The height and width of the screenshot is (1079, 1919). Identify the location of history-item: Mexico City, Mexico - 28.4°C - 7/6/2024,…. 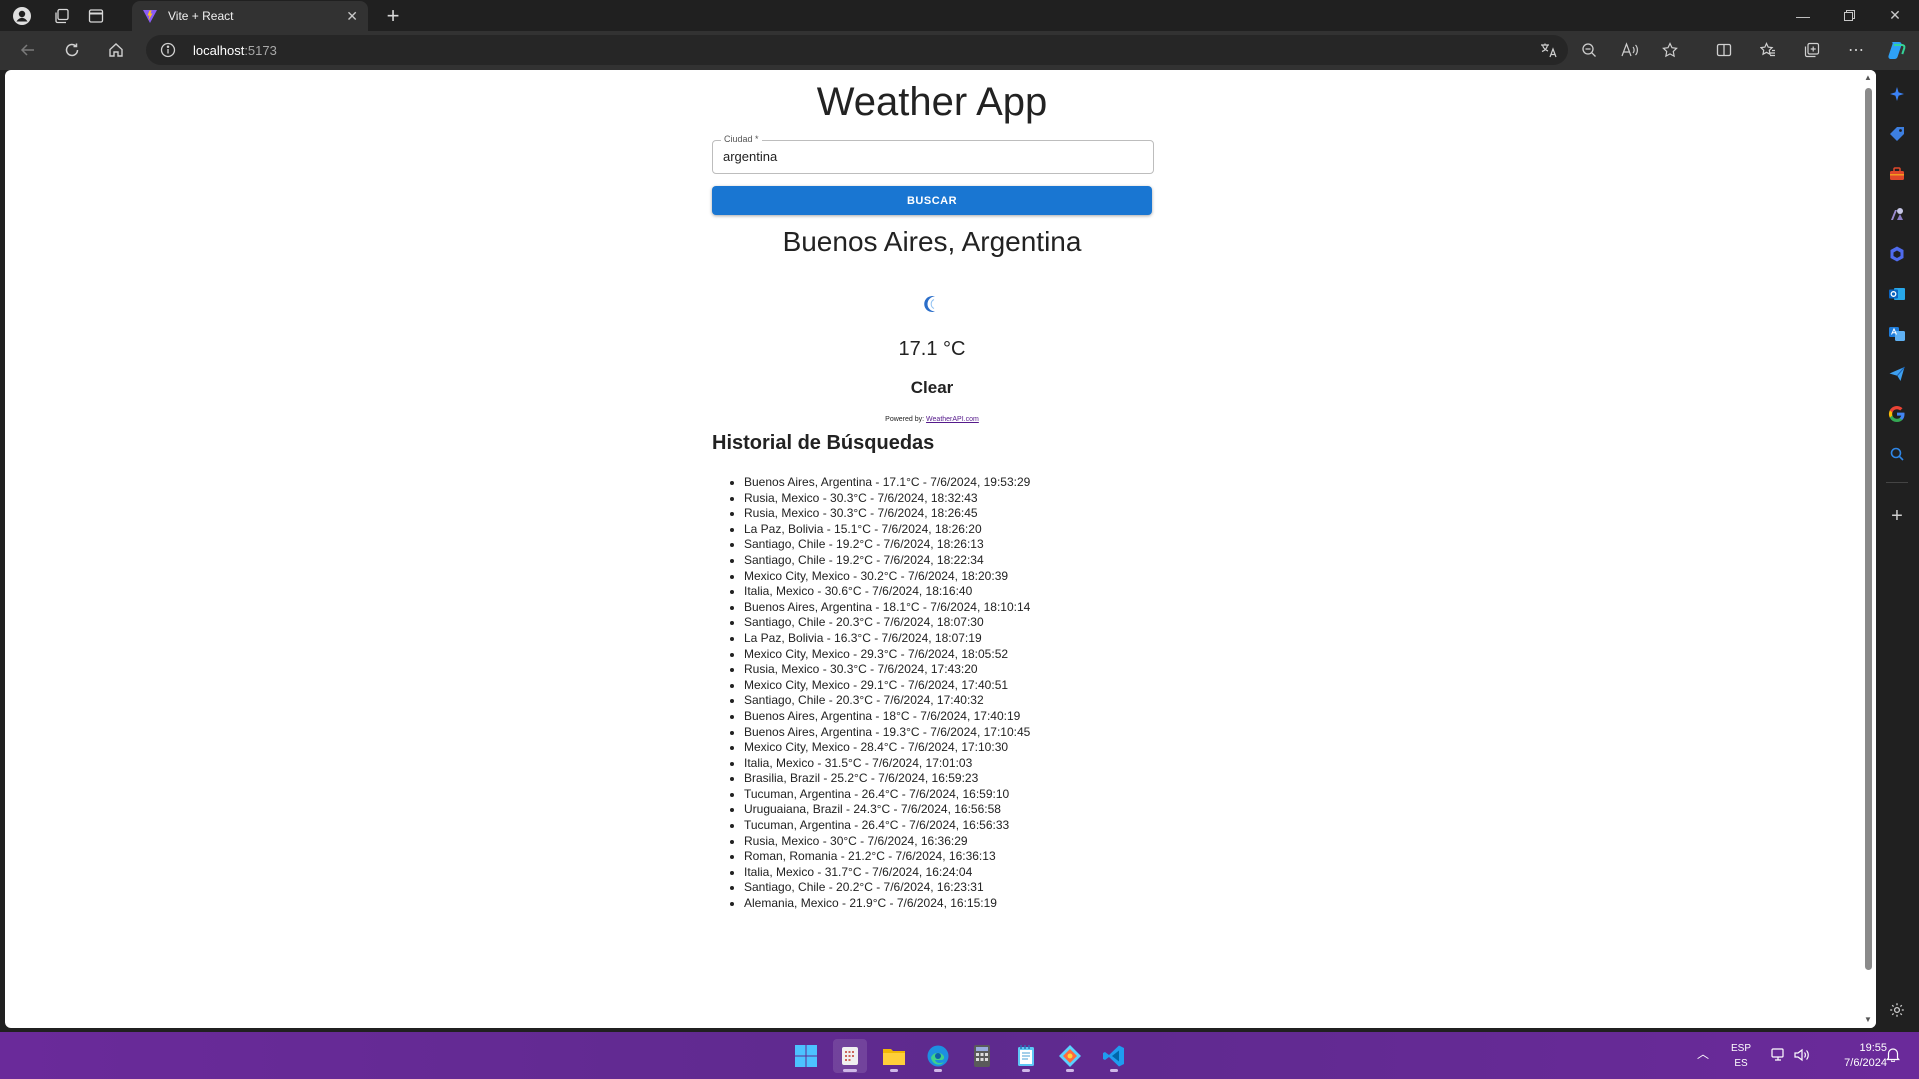
(887, 748).